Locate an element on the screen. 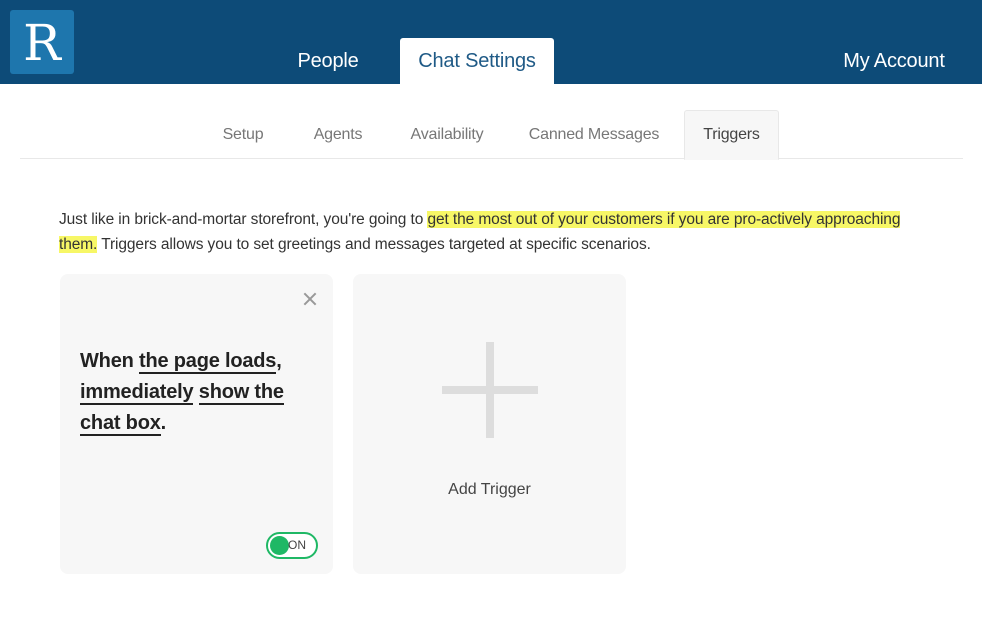 Image resolution: width=982 pixels, height=640 pixels. trigger-event-link: the page loads is located at coordinates (207, 362).